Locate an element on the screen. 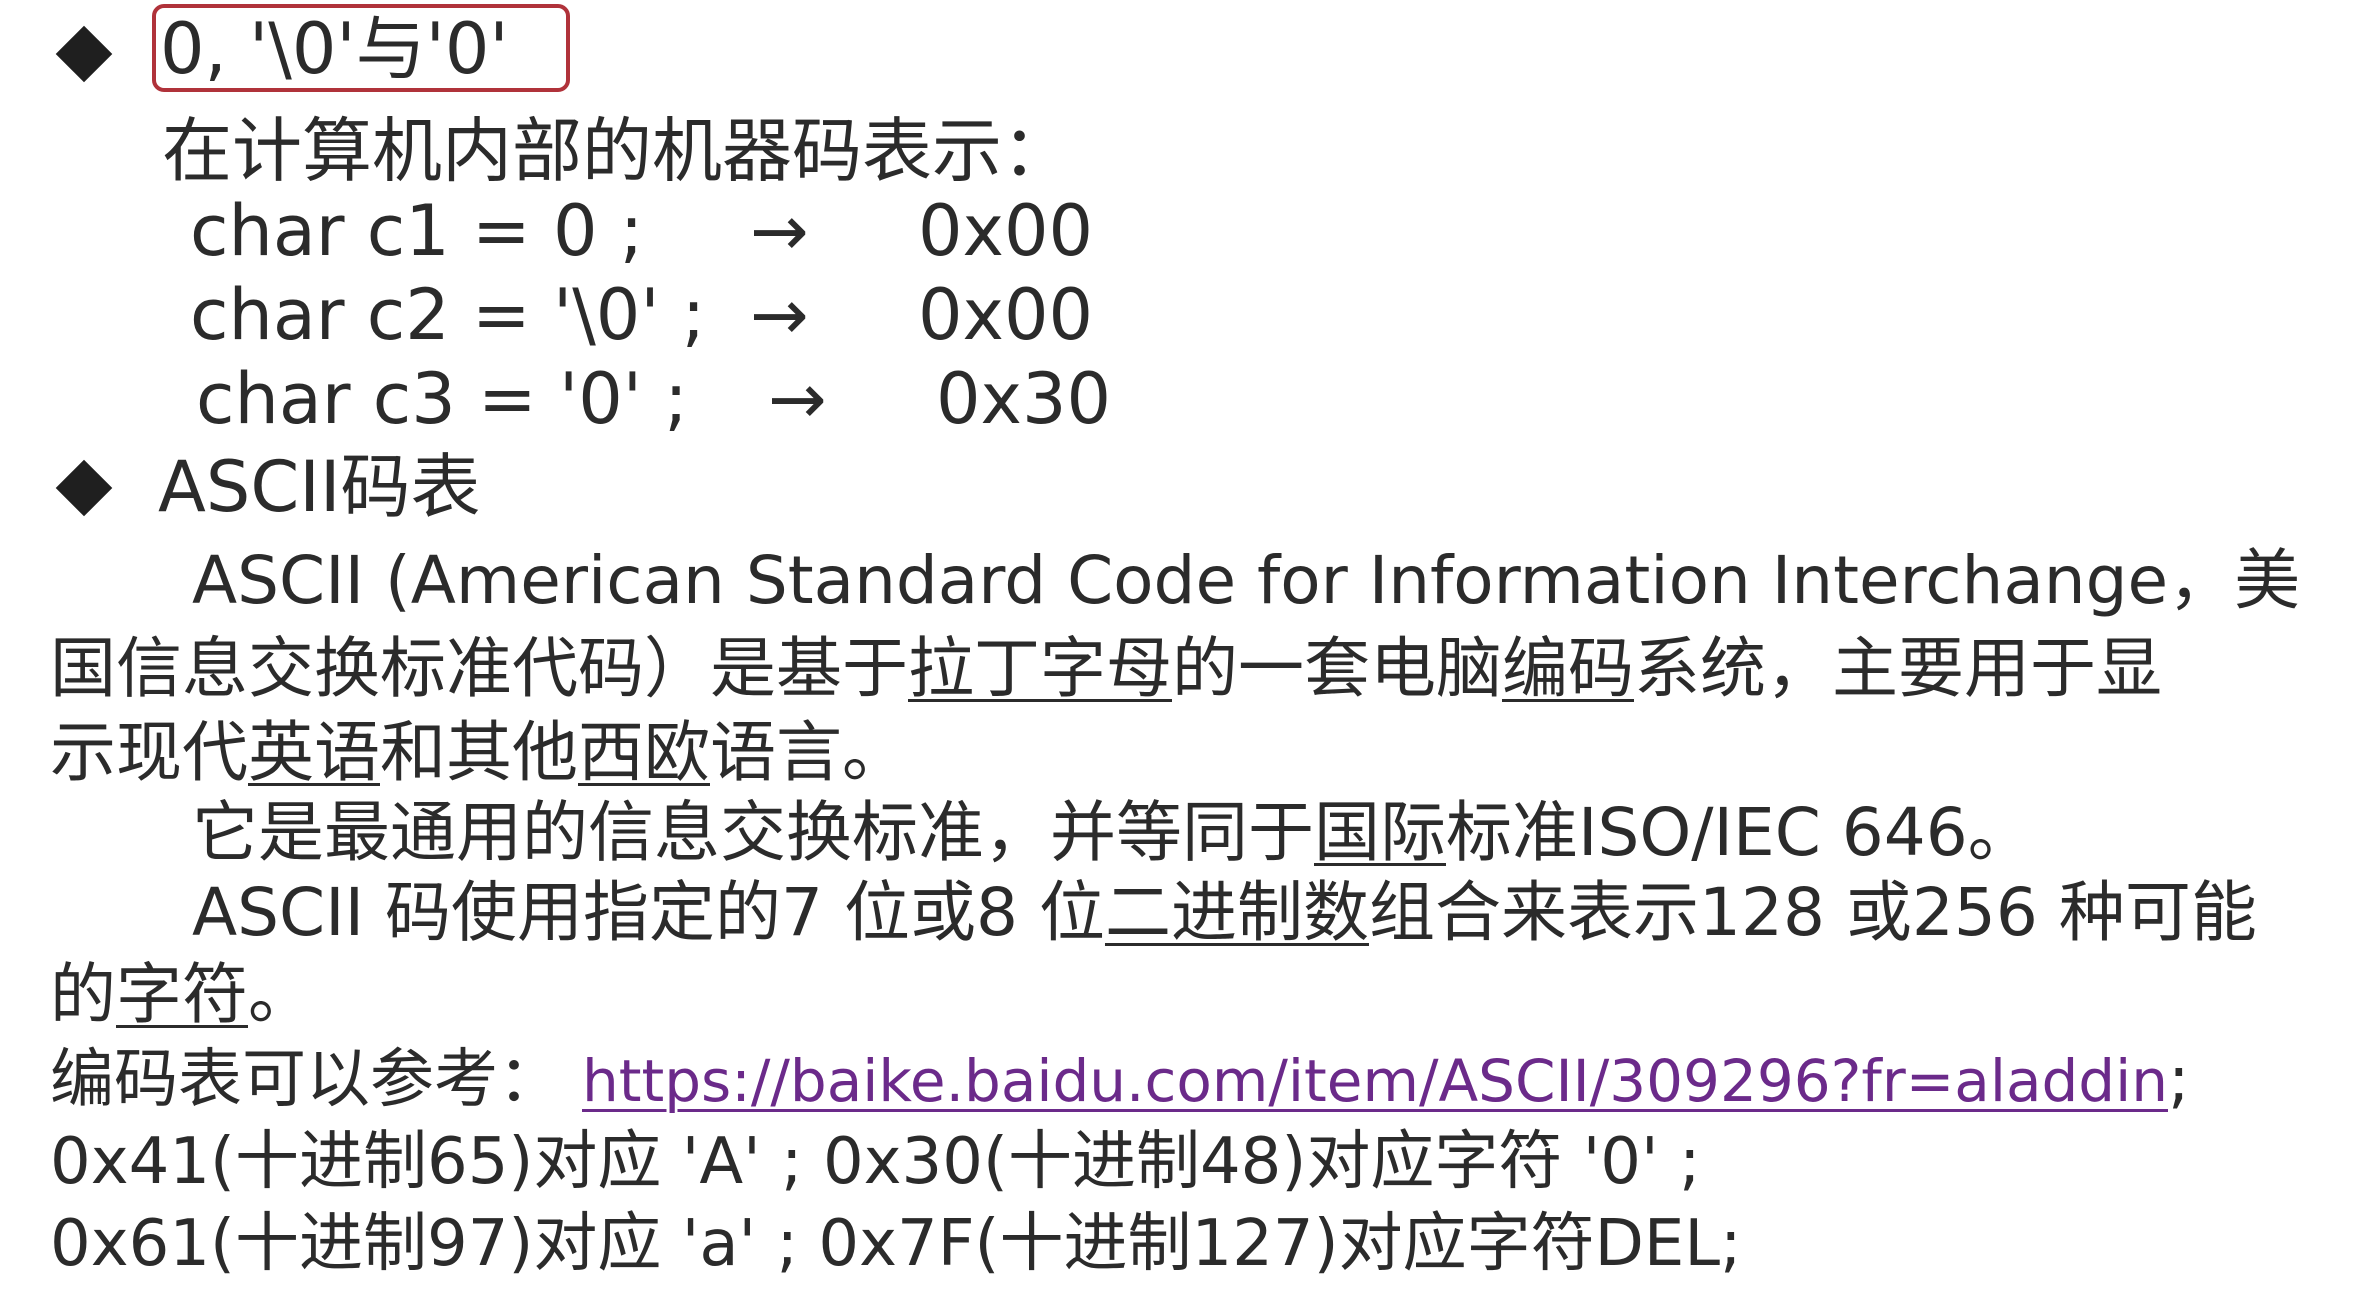  text: 标准ISO/IEC 646。 is located at coordinates (1740, 832).